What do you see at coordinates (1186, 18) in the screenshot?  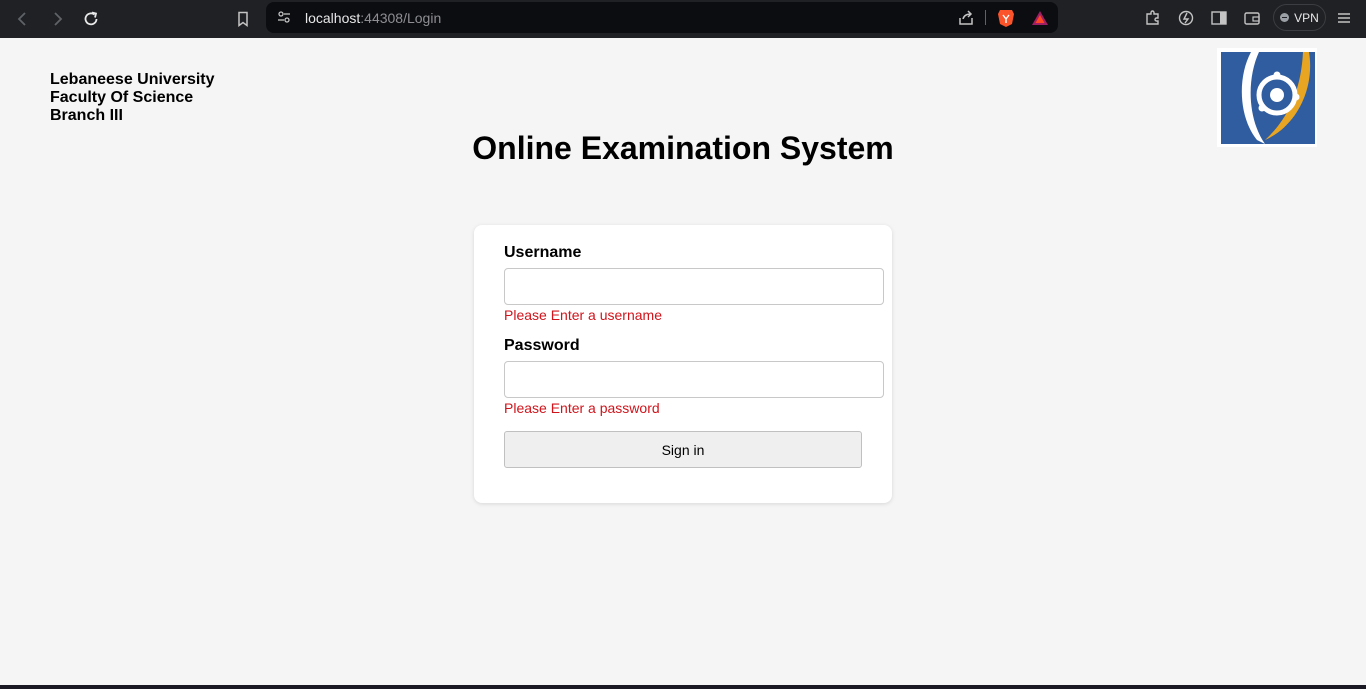 I see `leo-ai-icon` at bounding box center [1186, 18].